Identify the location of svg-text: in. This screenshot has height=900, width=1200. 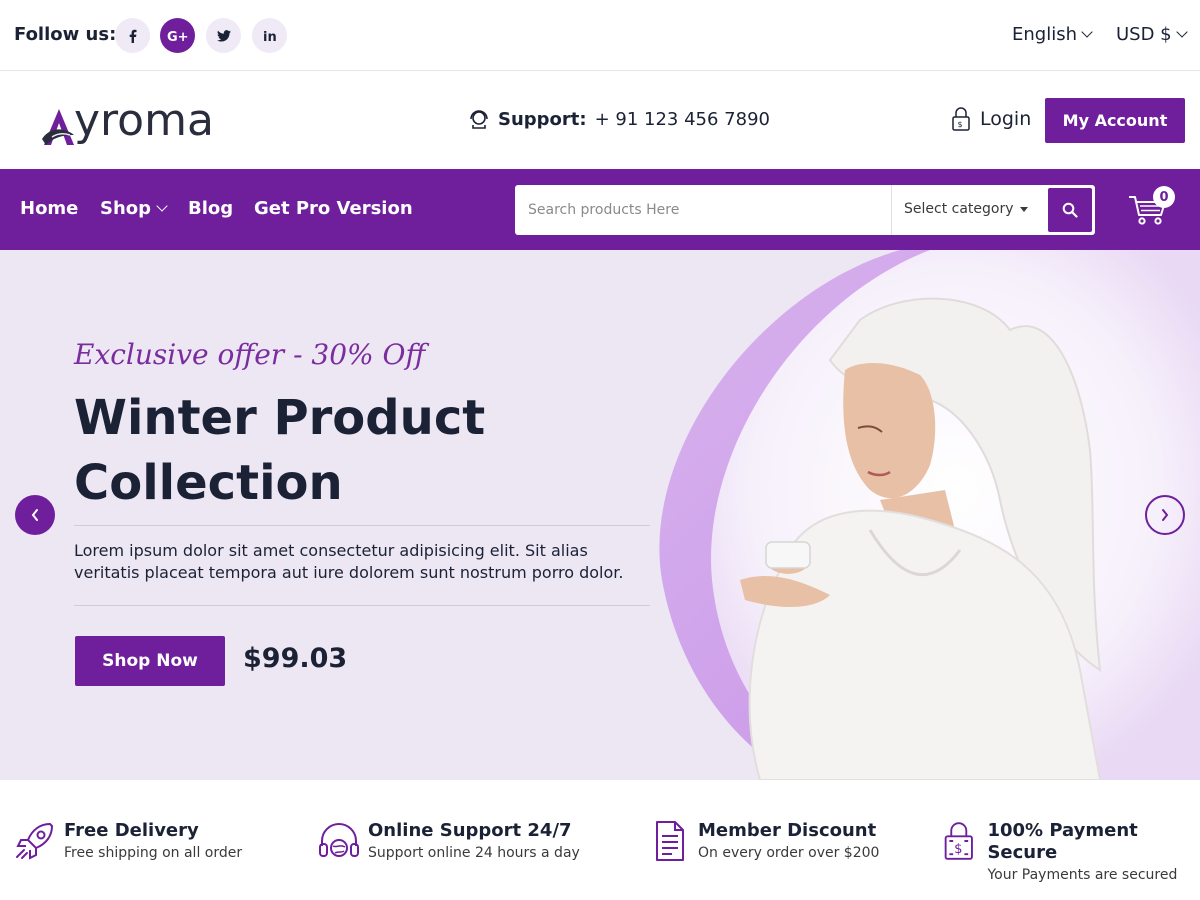
(270, 36).